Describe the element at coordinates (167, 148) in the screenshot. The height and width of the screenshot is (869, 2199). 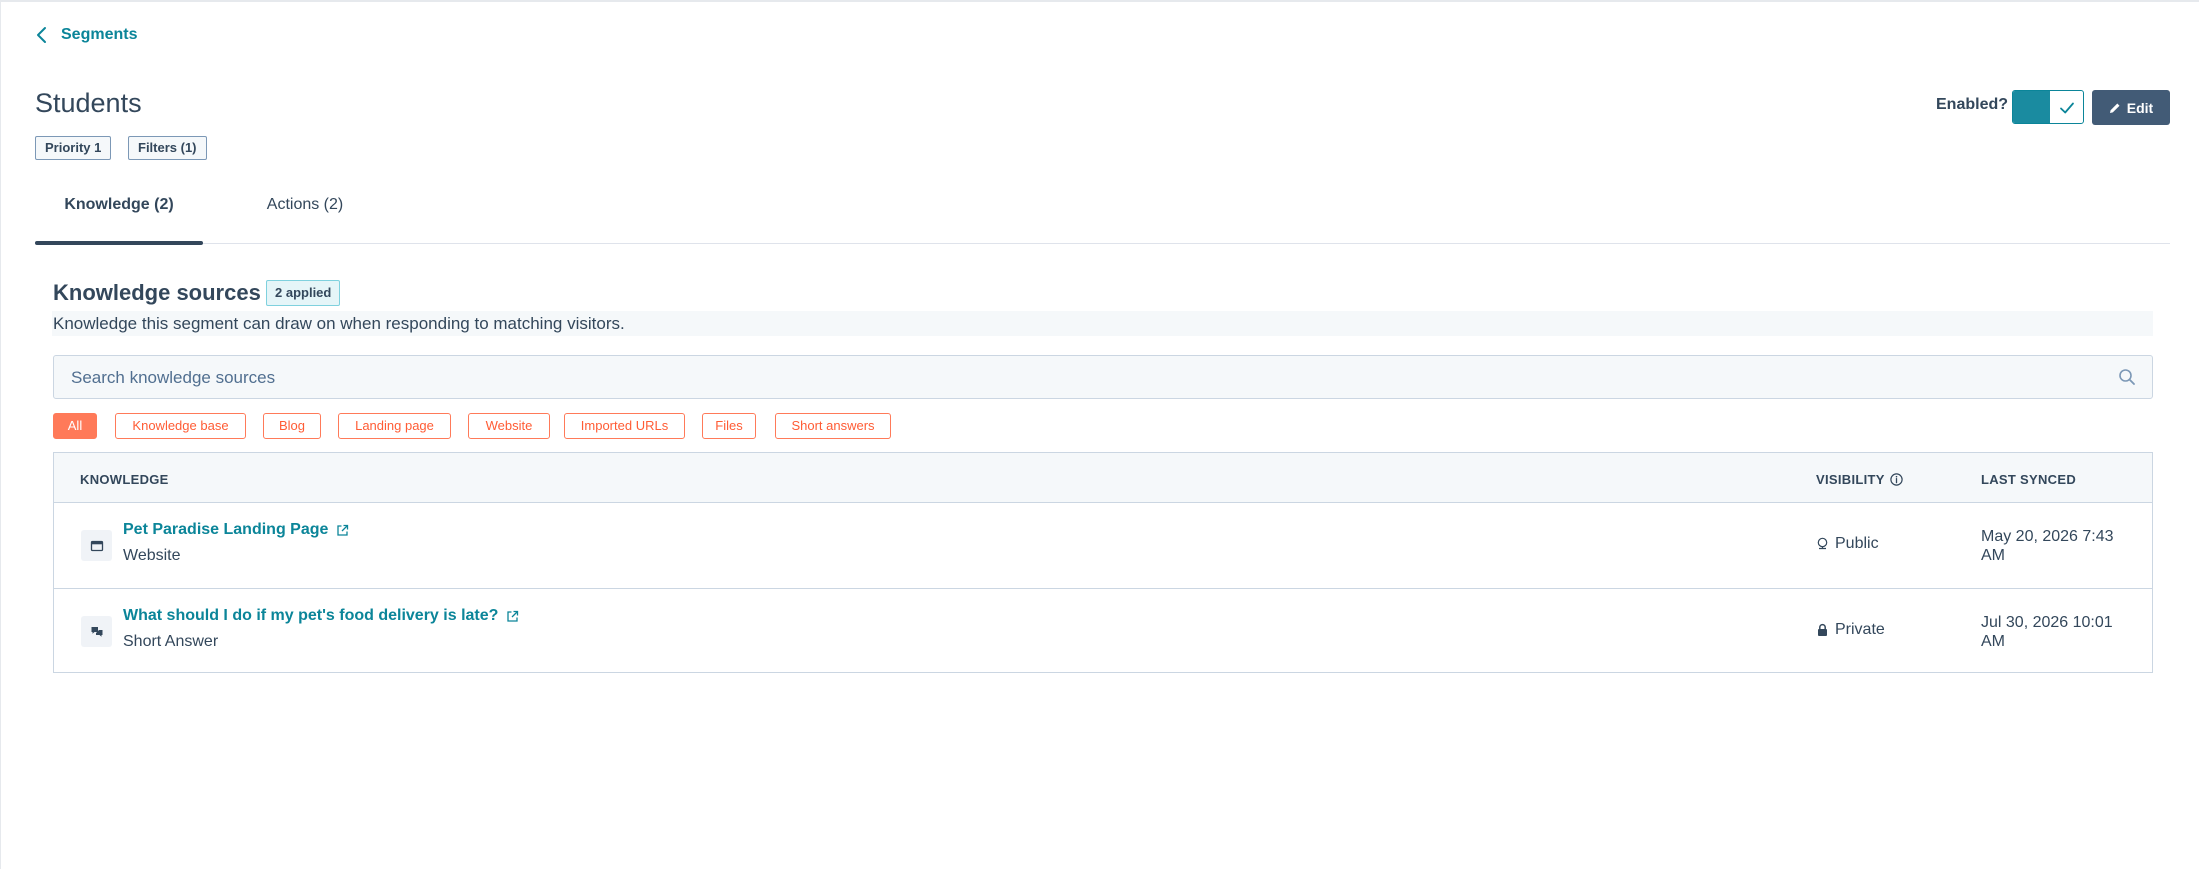
I see `filters-tag: Filters (1)` at that location.